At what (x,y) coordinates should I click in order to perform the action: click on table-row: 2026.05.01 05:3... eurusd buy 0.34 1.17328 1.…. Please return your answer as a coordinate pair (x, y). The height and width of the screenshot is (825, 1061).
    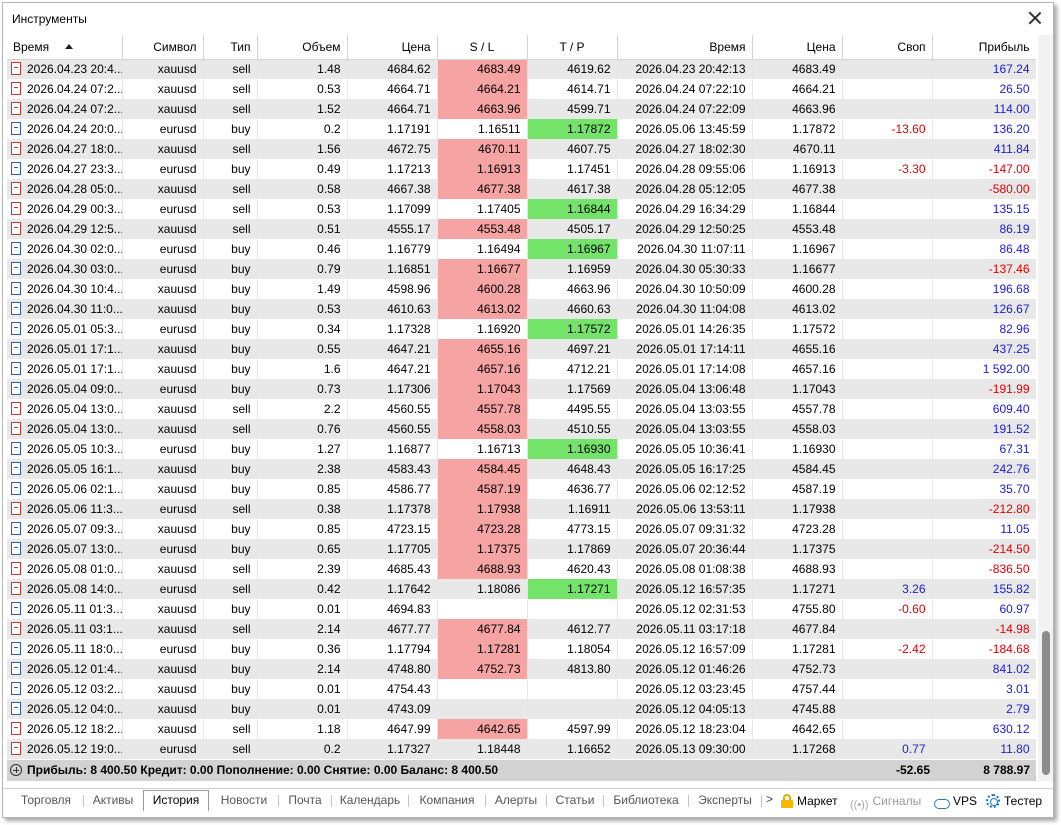
    Looking at the image, I should click on (521, 329).